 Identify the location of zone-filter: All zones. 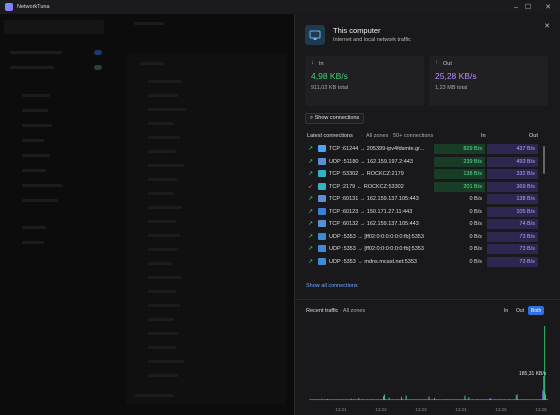
(377, 136).